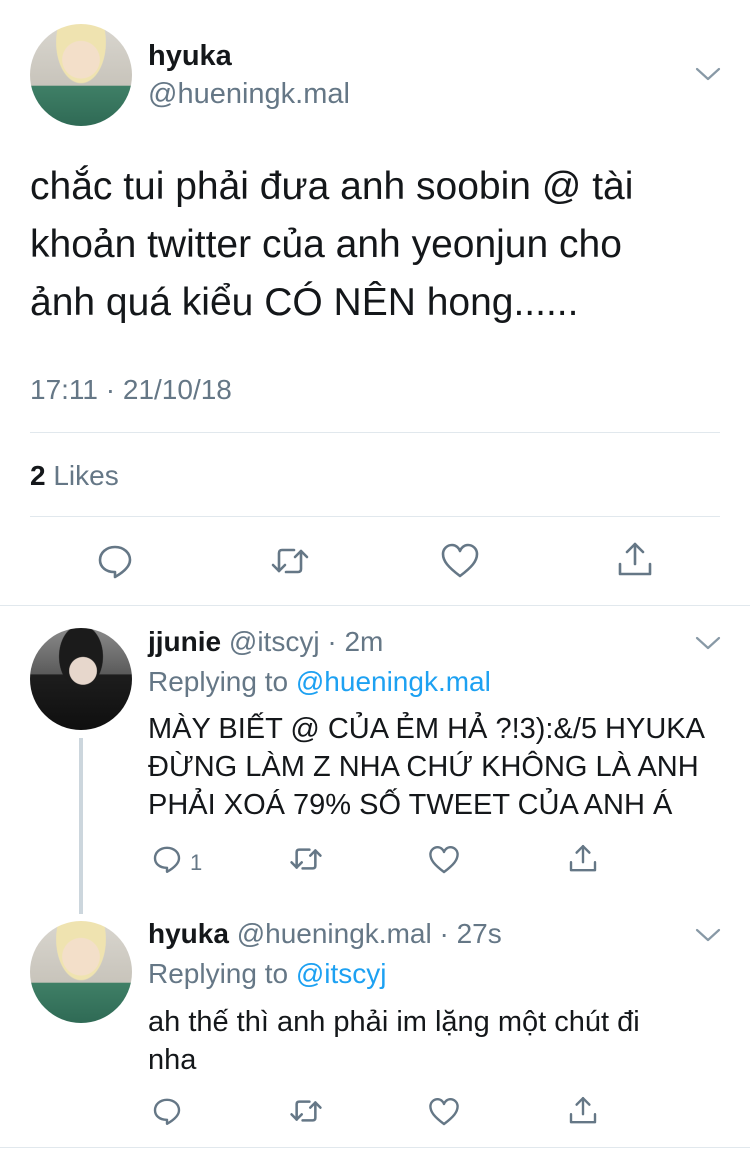 This screenshot has width=750, height=1149. I want to click on author-handle: @itscyj, so click(274, 641).